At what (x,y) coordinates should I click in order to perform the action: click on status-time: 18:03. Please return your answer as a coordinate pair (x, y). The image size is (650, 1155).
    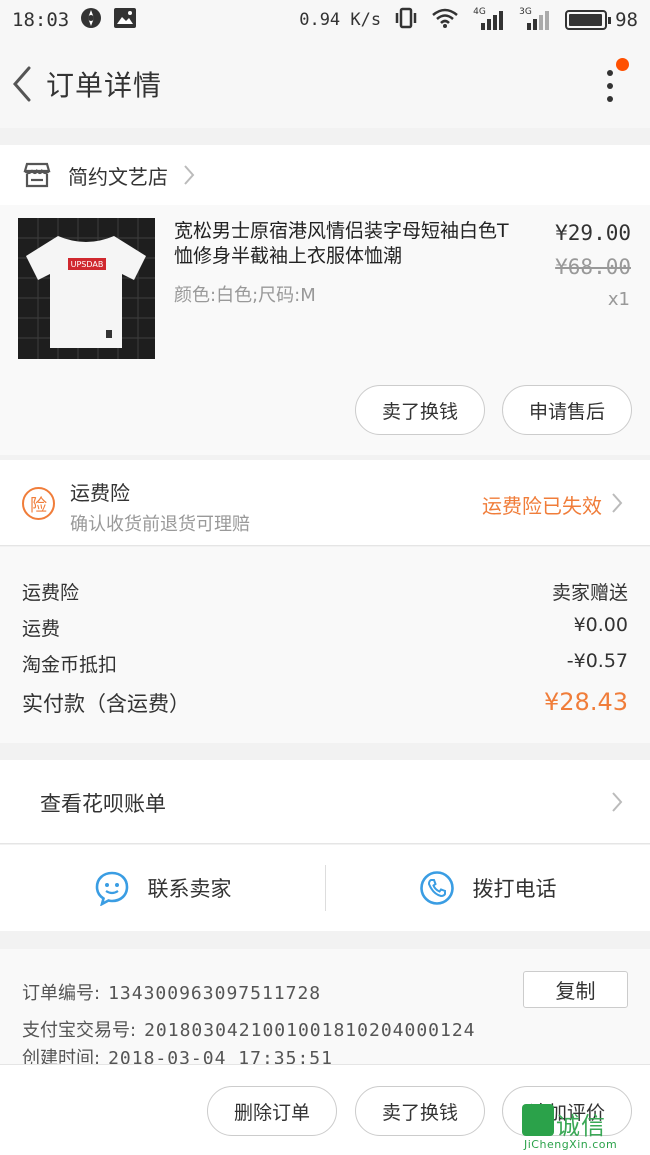
    Looking at the image, I should click on (41, 20).